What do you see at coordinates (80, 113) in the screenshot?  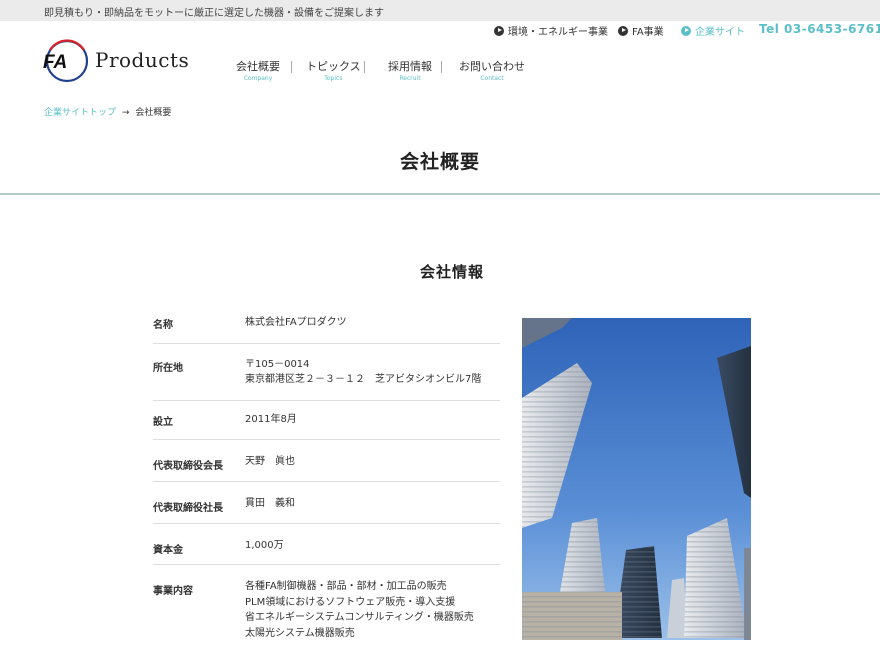 I see `breadcrumb-home-link: 企業サイトトップ` at bounding box center [80, 113].